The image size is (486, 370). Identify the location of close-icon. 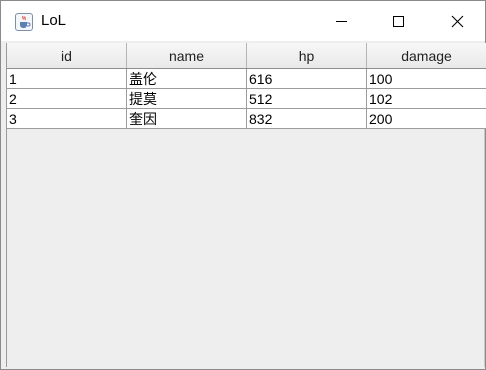
(457, 21).